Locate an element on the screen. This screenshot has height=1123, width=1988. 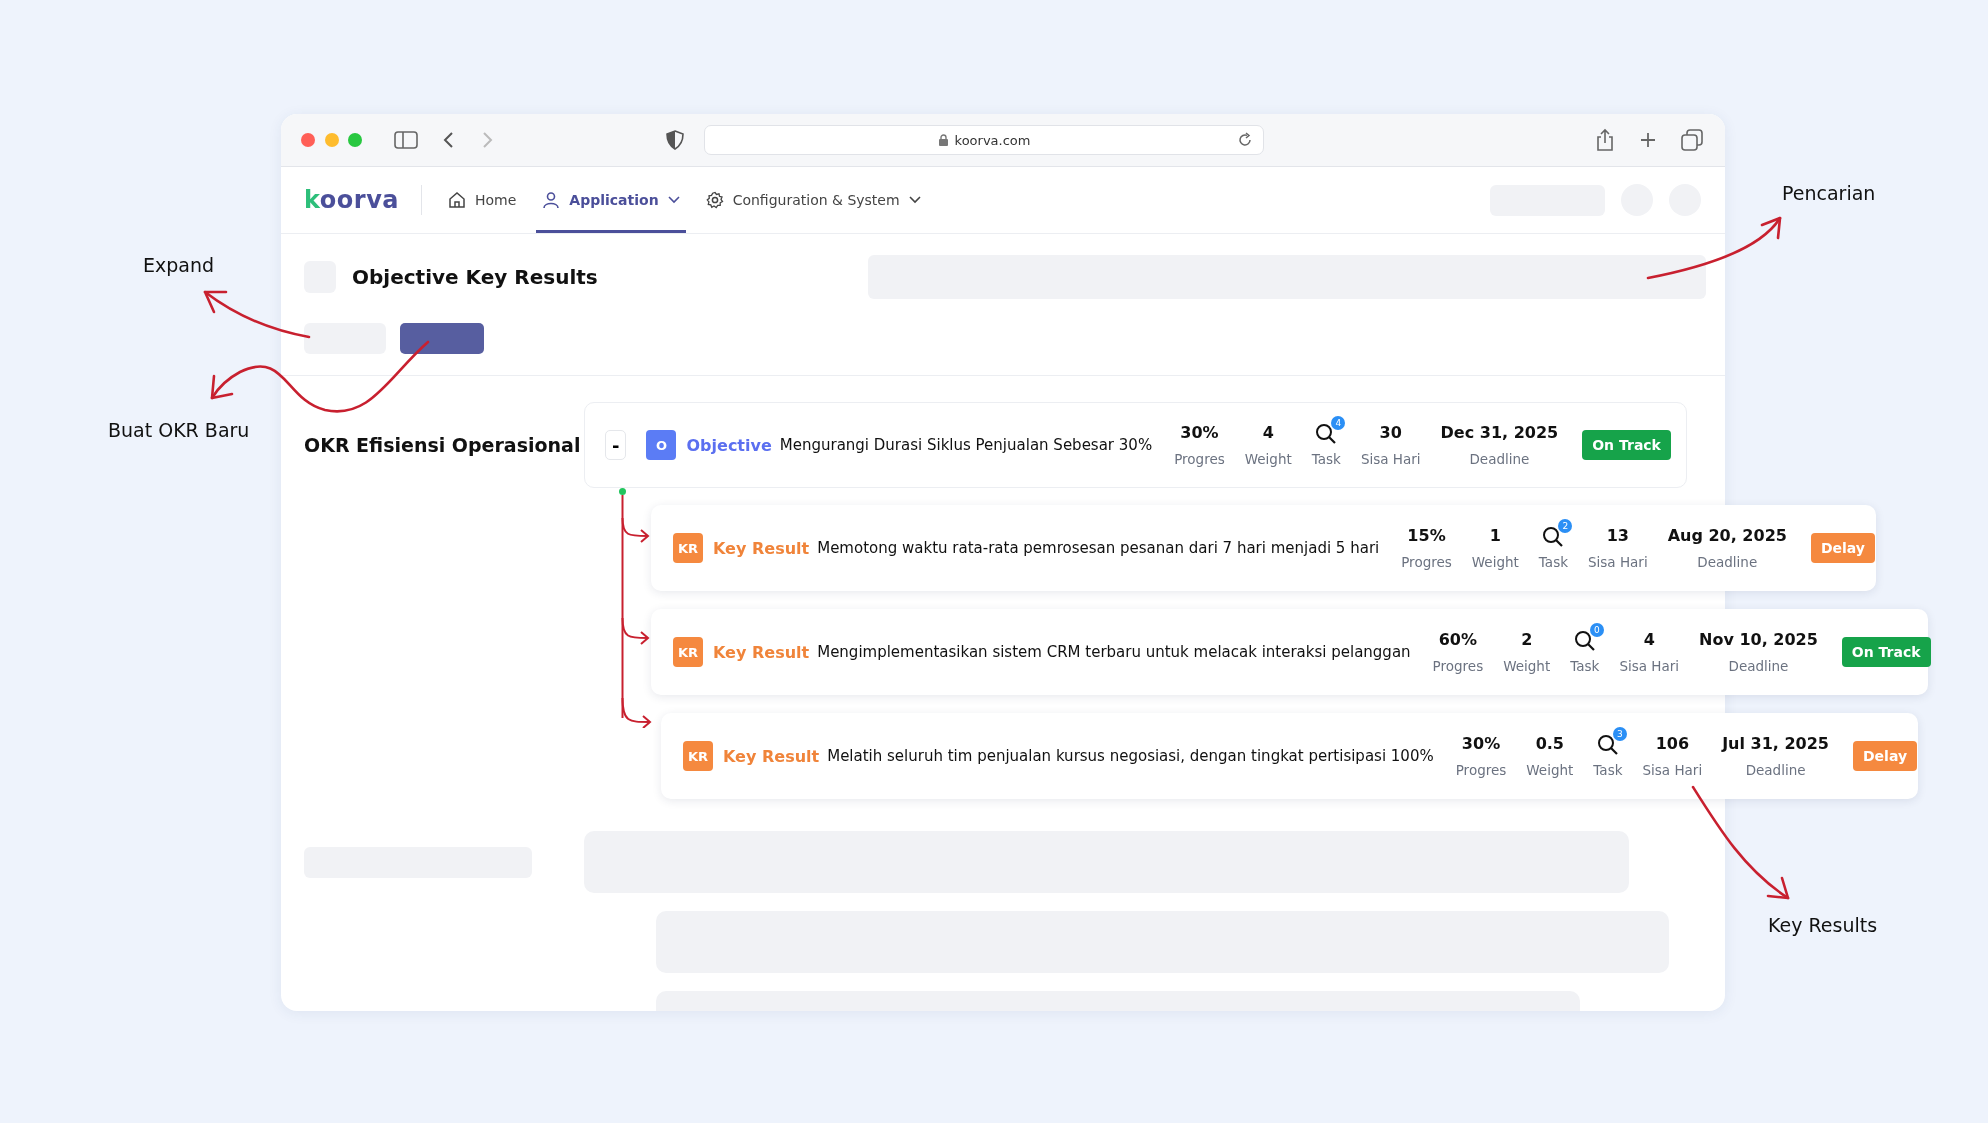
search-field is located at coordinates (1287, 277).